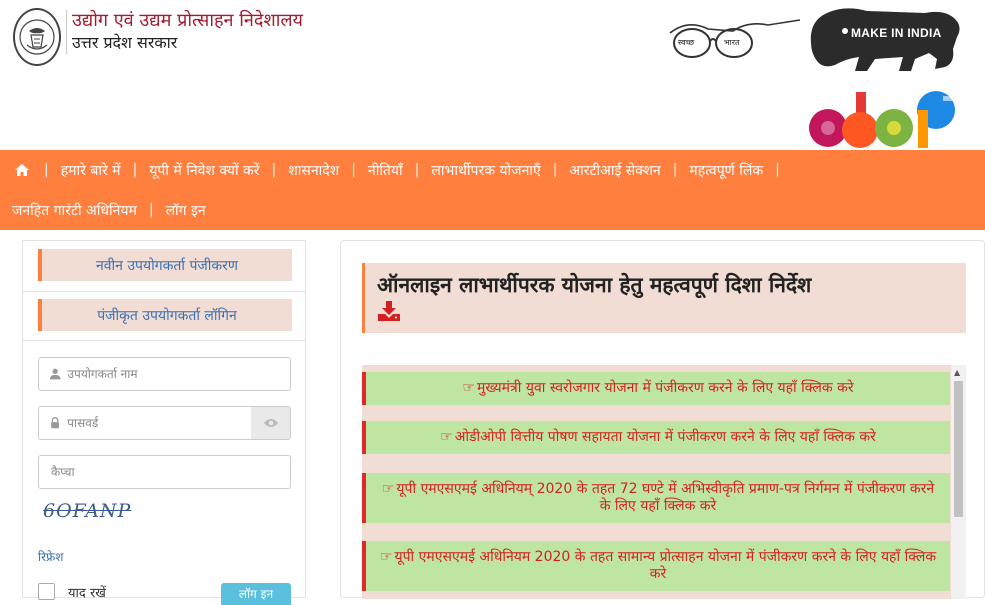 The image size is (985, 605). I want to click on nav-important-links: महत्वपूर्ण लिंक, so click(726, 170).